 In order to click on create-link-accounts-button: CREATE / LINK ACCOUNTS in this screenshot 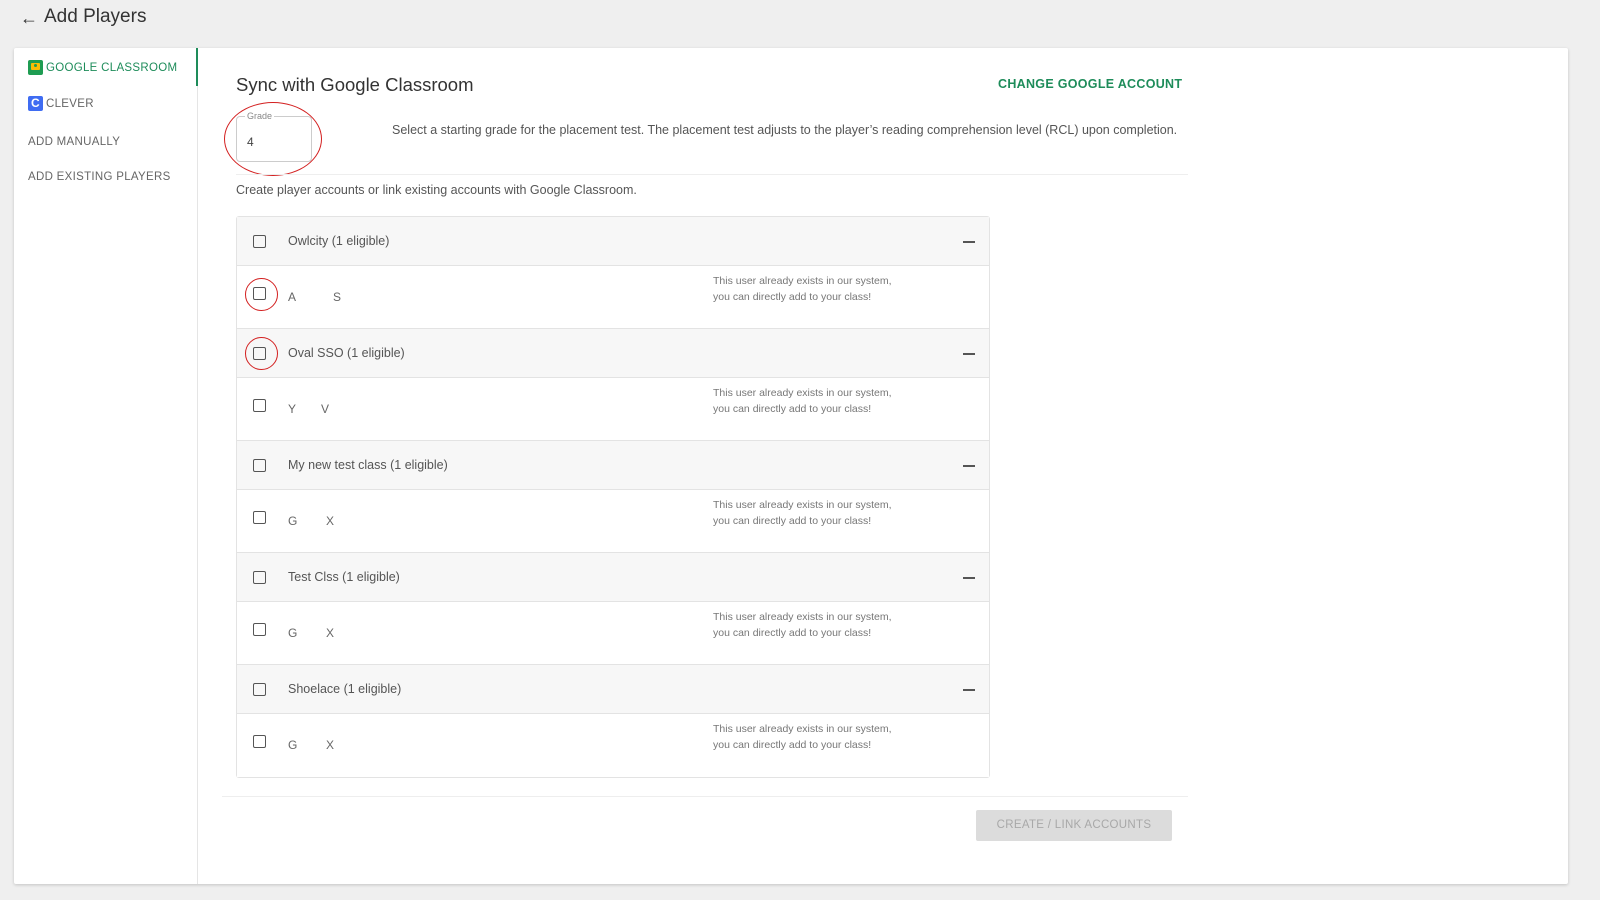, I will do `click(1074, 825)`.